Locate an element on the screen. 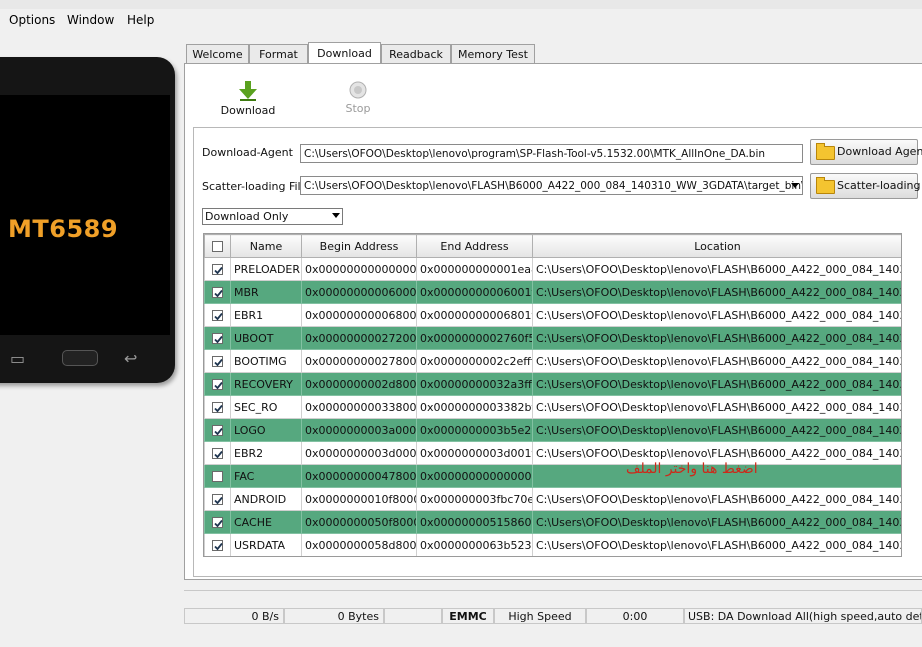  download-agent-button-label: Download Agent is located at coordinates (879, 151).